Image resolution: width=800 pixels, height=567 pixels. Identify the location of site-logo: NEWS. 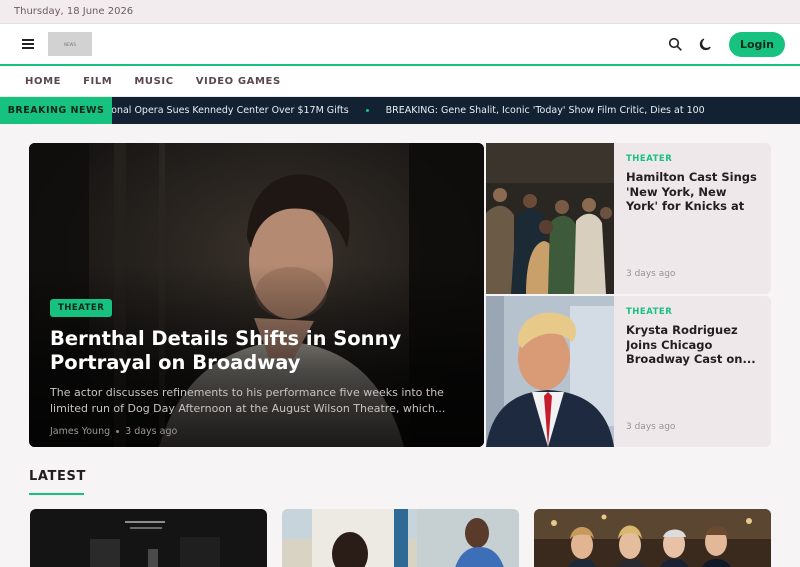
(70, 44).